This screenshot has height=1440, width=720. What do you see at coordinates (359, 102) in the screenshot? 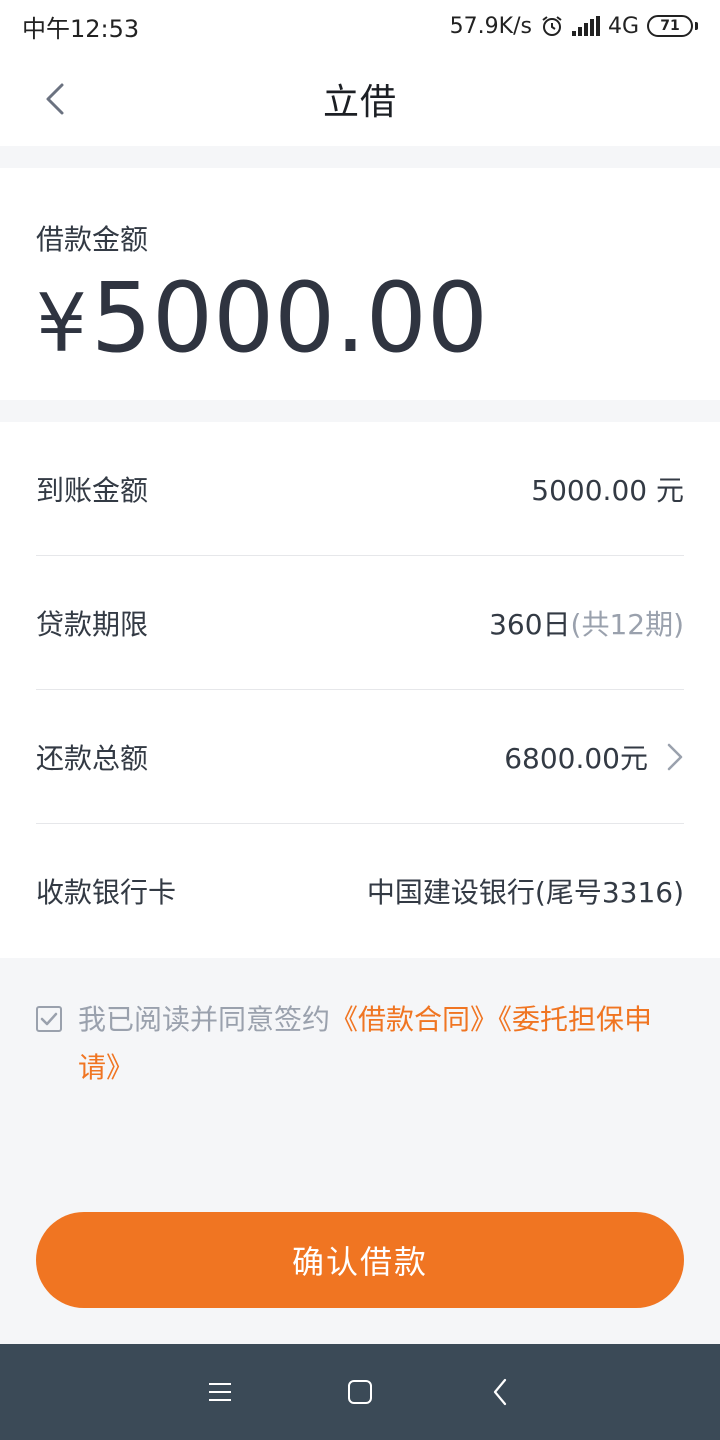
I see `page-title: 立借` at bounding box center [359, 102].